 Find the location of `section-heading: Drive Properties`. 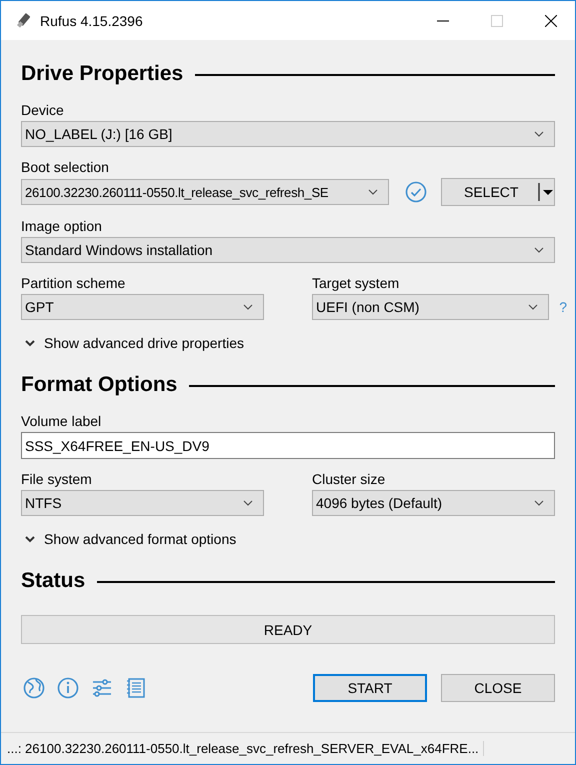

section-heading: Drive Properties is located at coordinates (102, 74).